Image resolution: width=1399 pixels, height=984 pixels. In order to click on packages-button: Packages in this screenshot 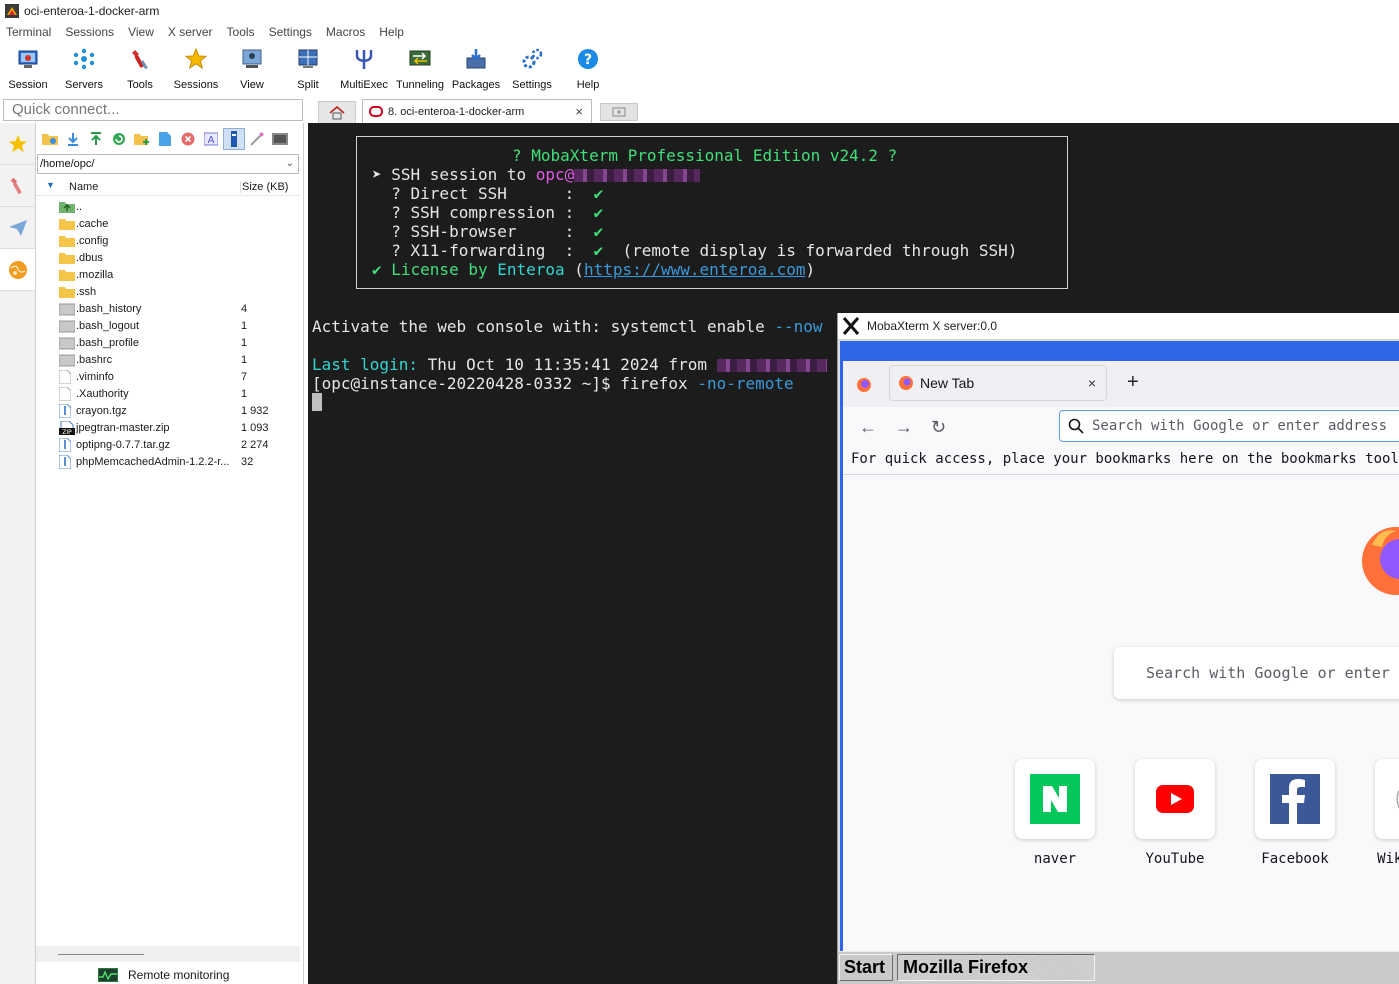, I will do `click(476, 70)`.